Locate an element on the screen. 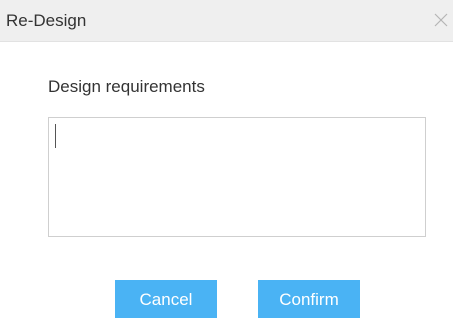 The width and height of the screenshot is (453, 322). confirm-button: Confirm is located at coordinates (309, 299).